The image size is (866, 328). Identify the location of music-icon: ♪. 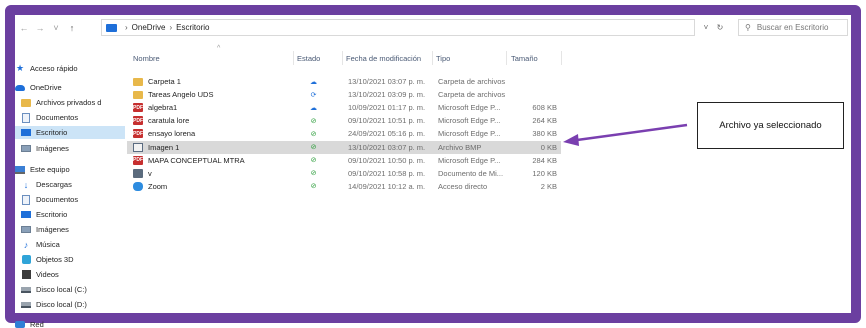
(26, 244).